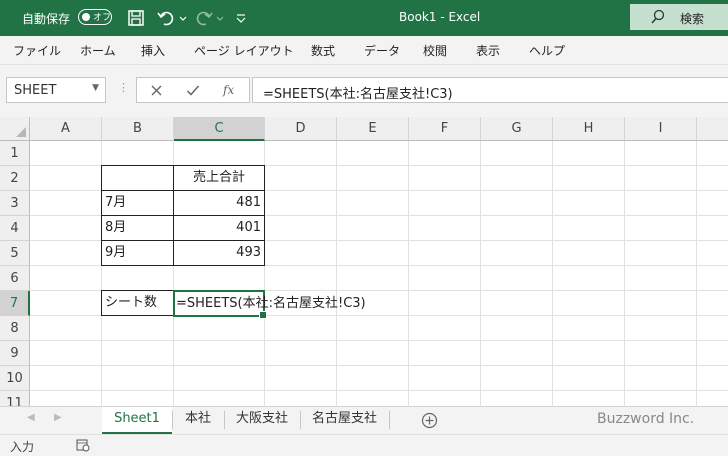 The image size is (728, 456). What do you see at coordinates (35, 90) in the screenshot?
I see `name-box-value: SHEET` at bounding box center [35, 90].